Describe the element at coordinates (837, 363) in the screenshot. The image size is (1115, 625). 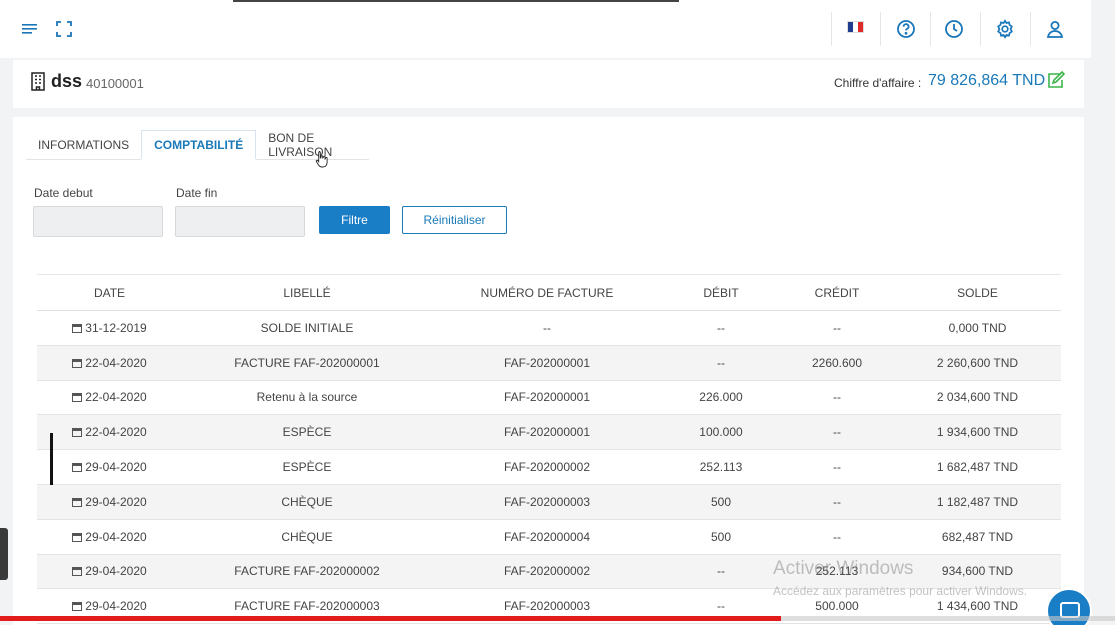
I see `cell-credit: 2260.600` at that location.